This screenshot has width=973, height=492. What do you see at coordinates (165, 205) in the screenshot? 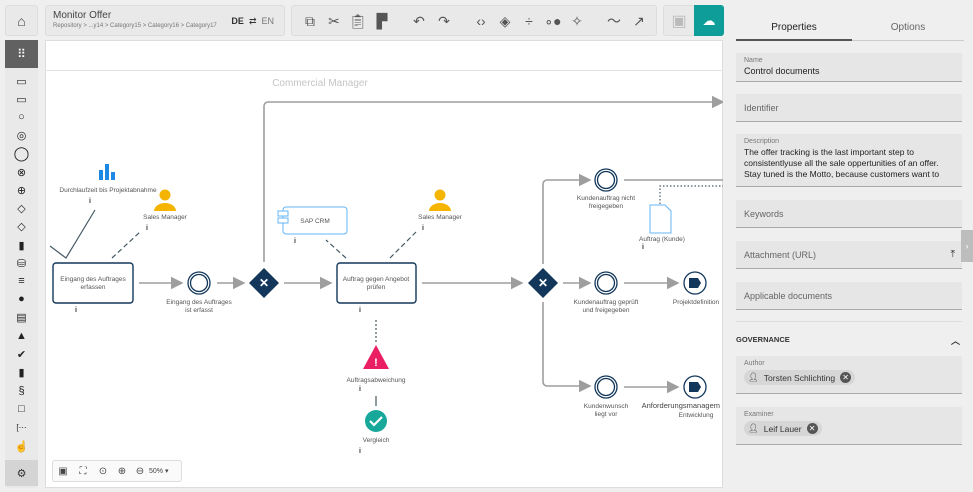
I see `role-sales-manager-1: Sales Manager` at bounding box center [165, 205].